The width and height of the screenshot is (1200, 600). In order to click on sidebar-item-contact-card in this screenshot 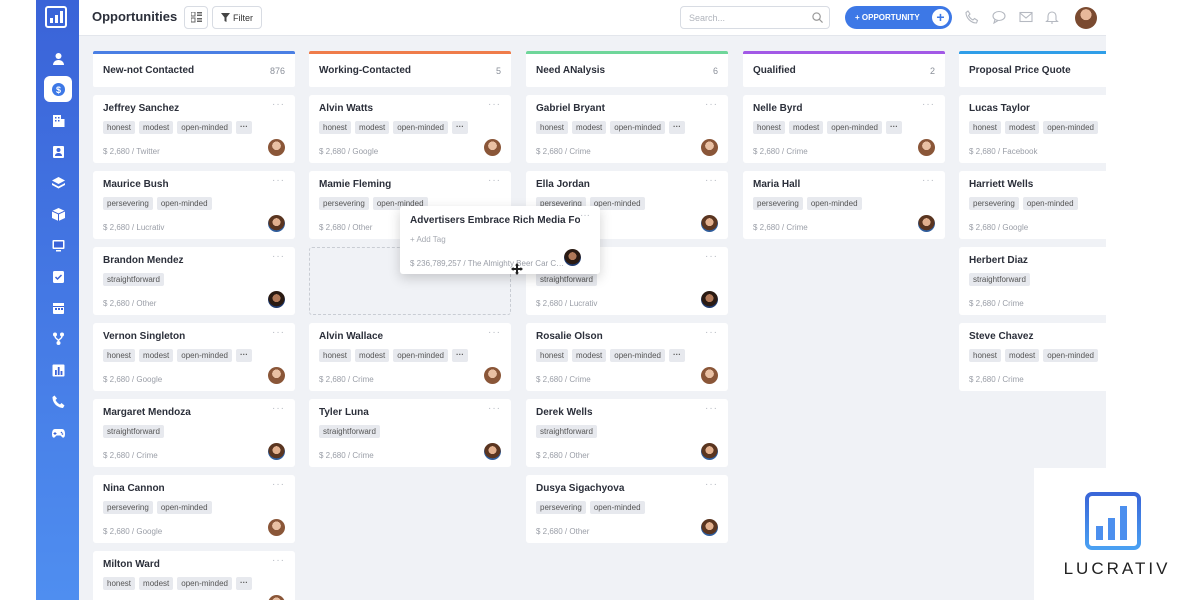, I will do `click(58, 152)`.